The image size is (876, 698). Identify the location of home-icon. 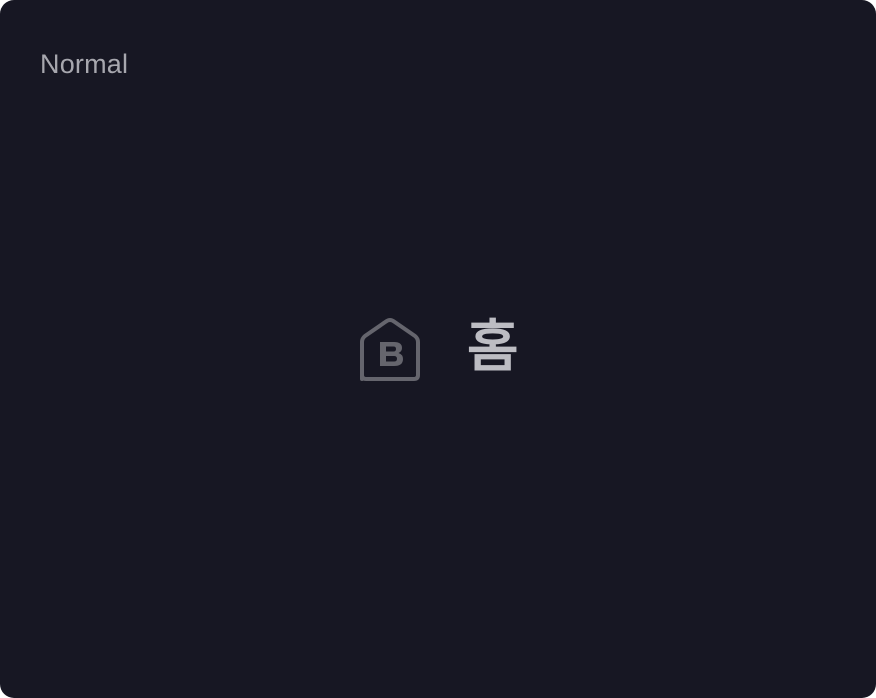
(390, 350).